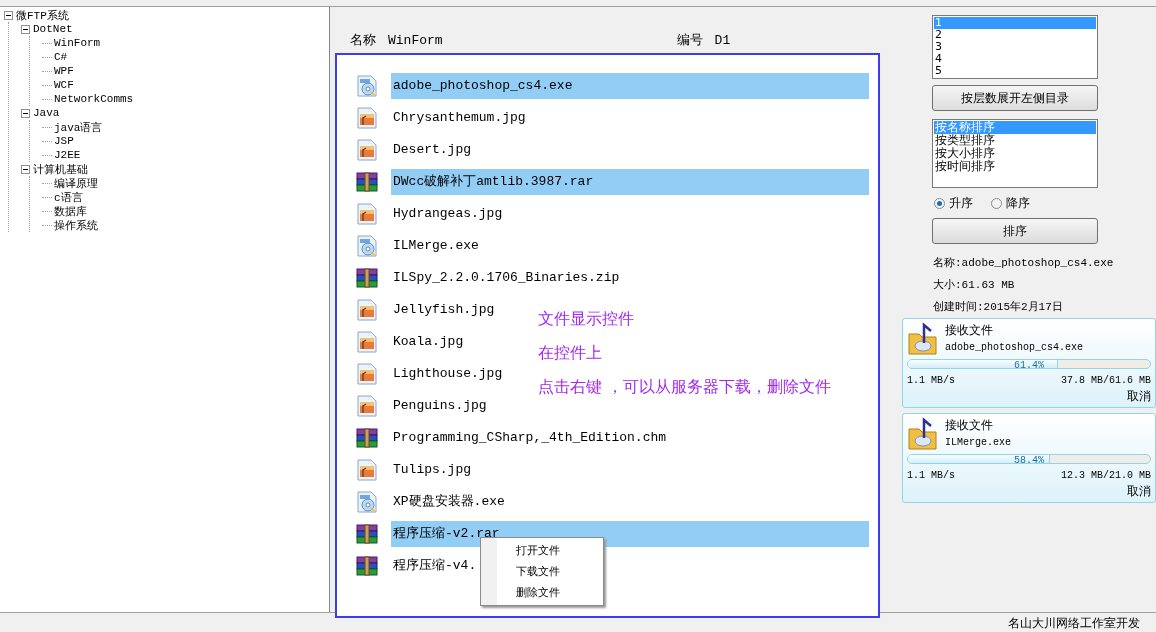 The image size is (1156, 632). Describe the element at coordinates (1015, 71) in the screenshot. I see `list-item: 5` at that location.